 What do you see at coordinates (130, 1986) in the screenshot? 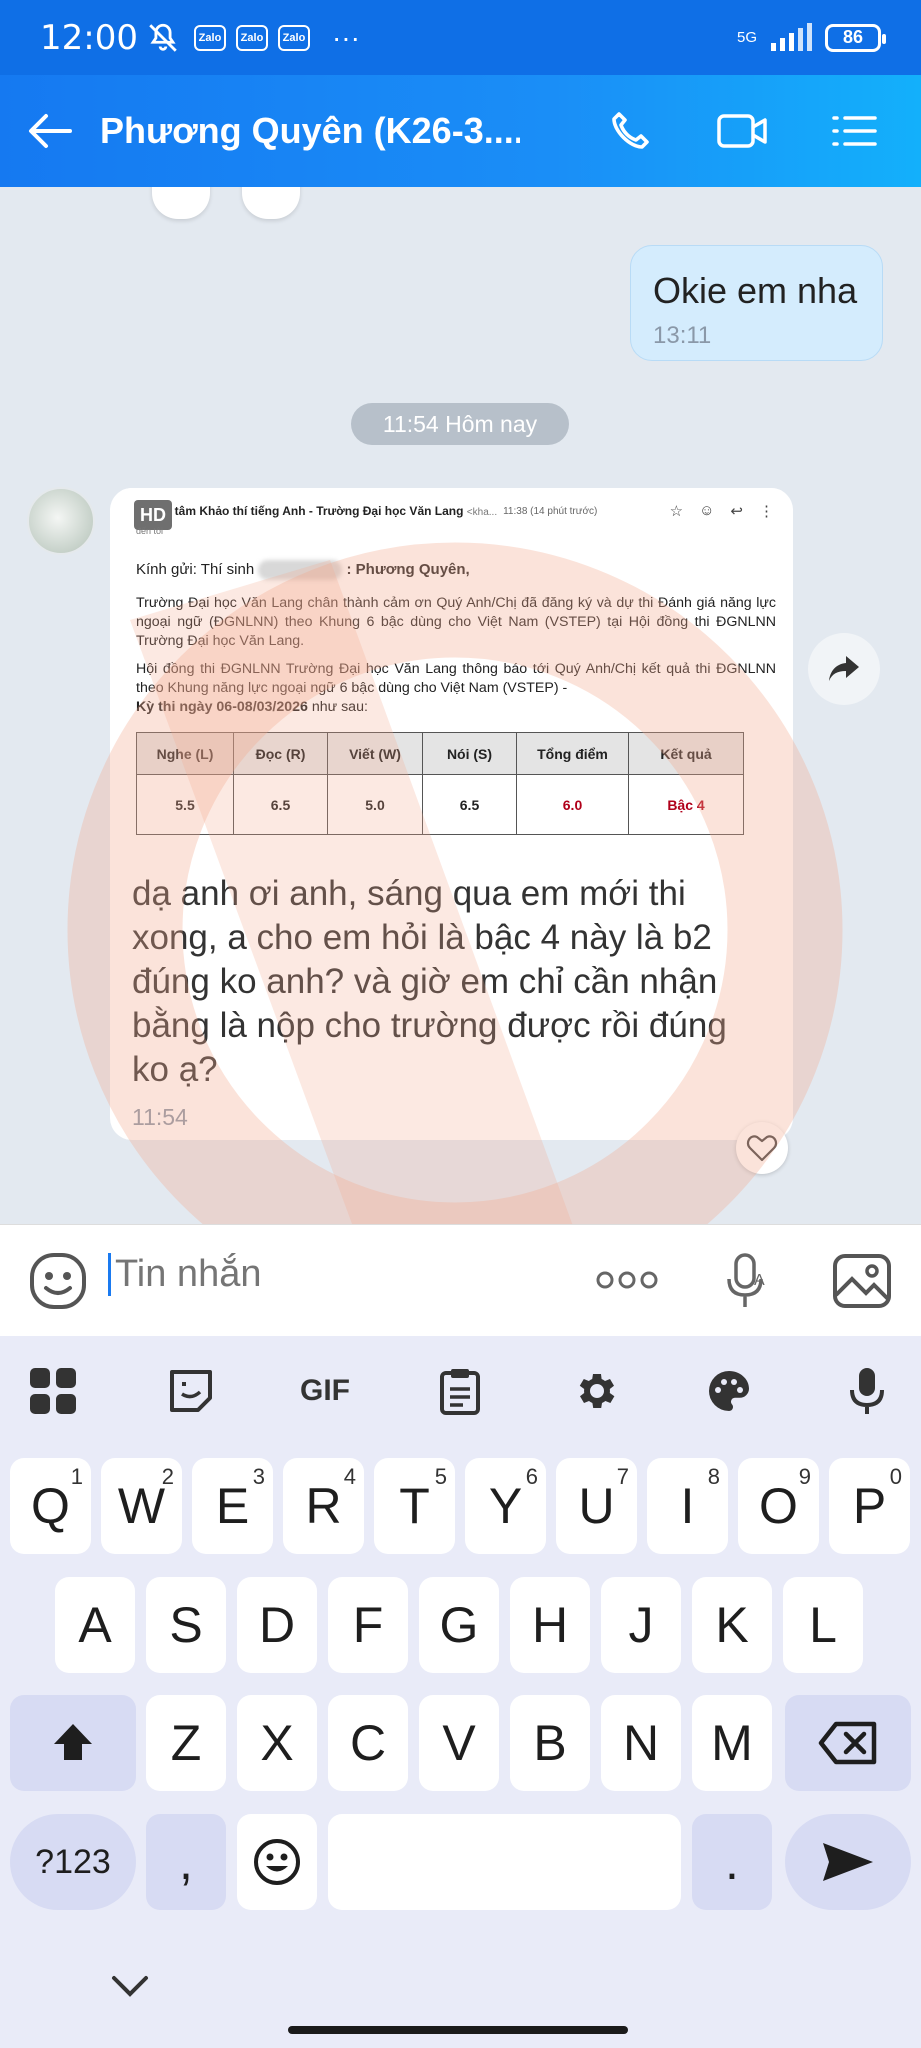
I see `hide-keyboard-chevron-icon` at bounding box center [130, 1986].